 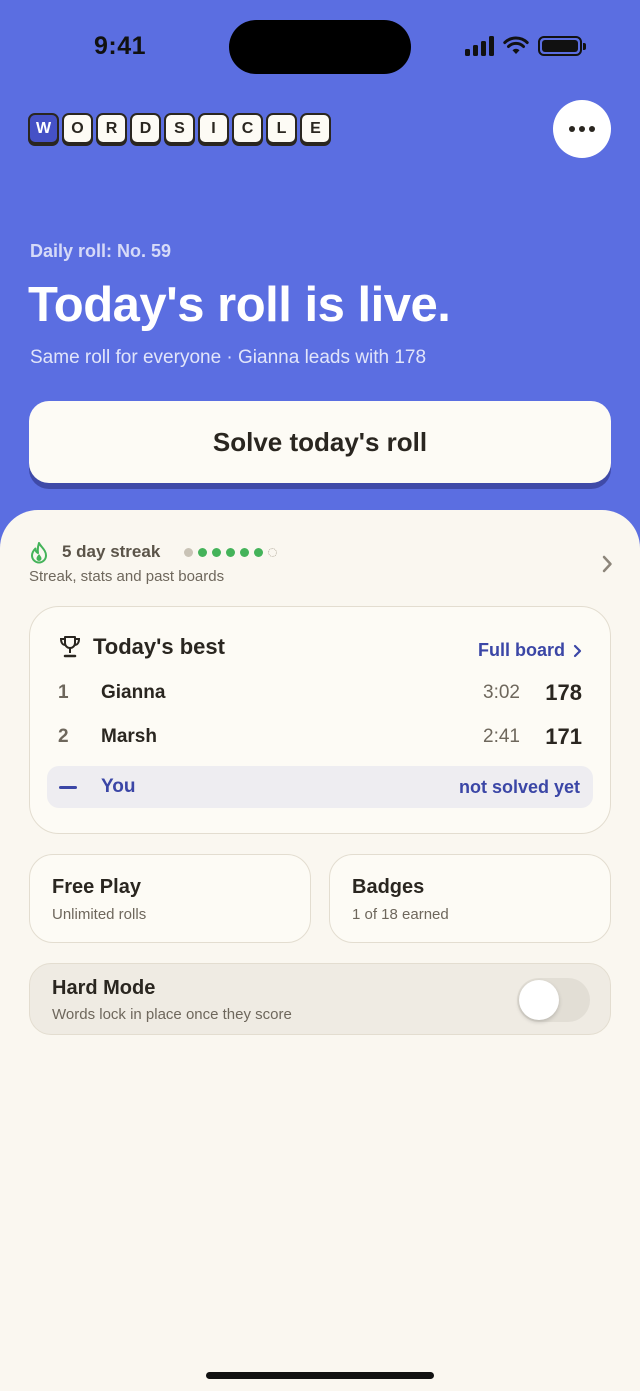 What do you see at coordinates (213, 128) in the screenshot?
I see `logo-tile: I` at bounding box center [213, 128].